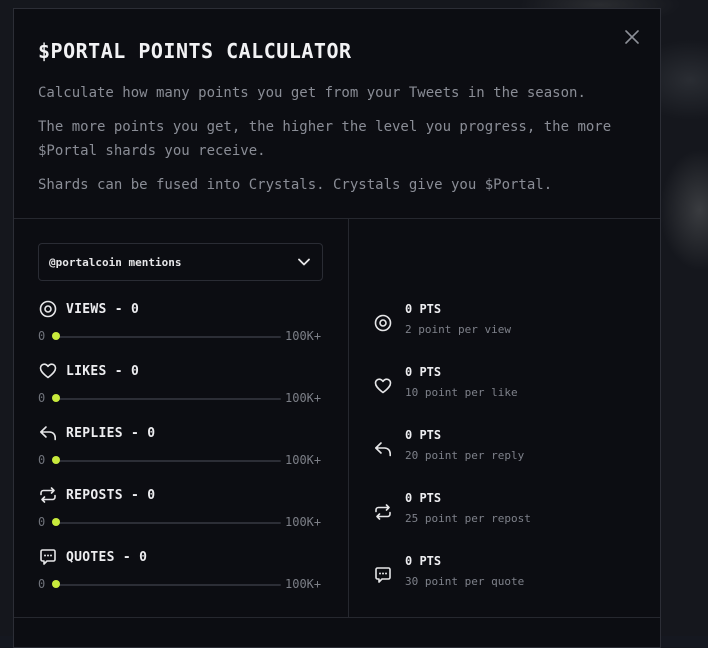  Describe the element at coordinates (445, 382) in the screenshot. I see `points-likes: 0 PTS 10 point per like` at that location.